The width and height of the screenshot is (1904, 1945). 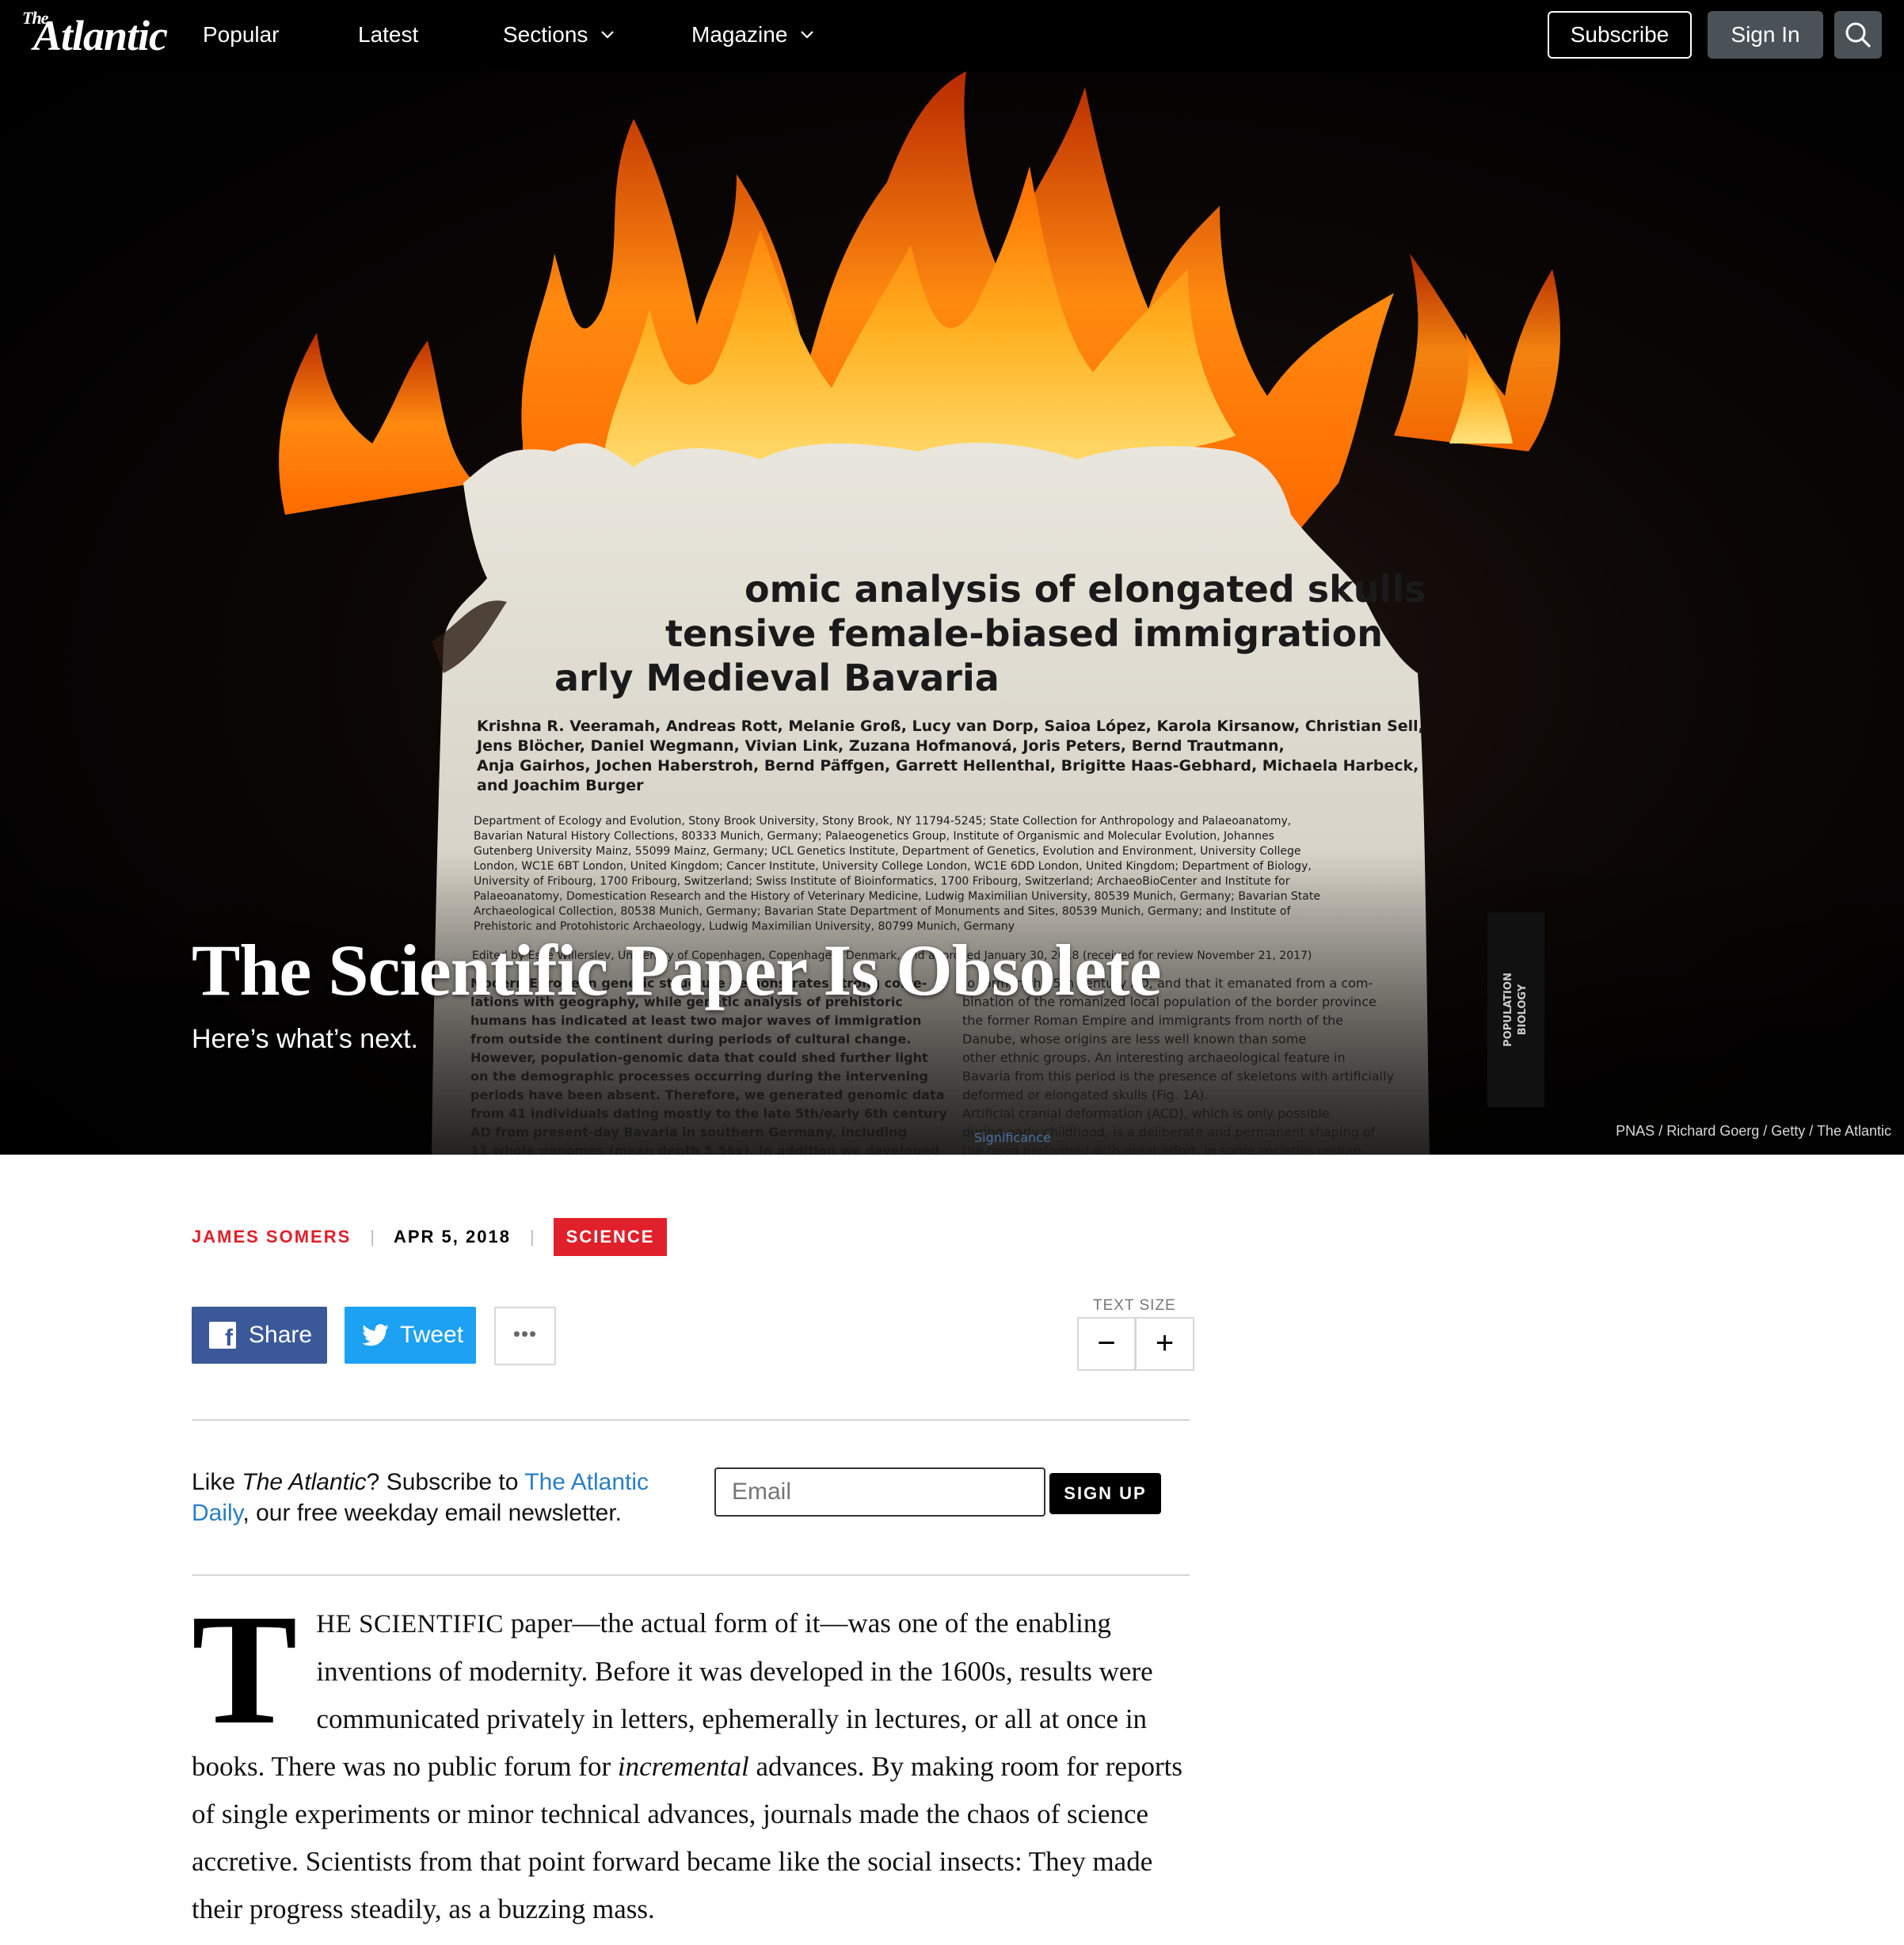 What do you see at coordinates (375, 1335) in the screenshot?
I see `twitter-bird-icon` at bounding box center [375, 1335].